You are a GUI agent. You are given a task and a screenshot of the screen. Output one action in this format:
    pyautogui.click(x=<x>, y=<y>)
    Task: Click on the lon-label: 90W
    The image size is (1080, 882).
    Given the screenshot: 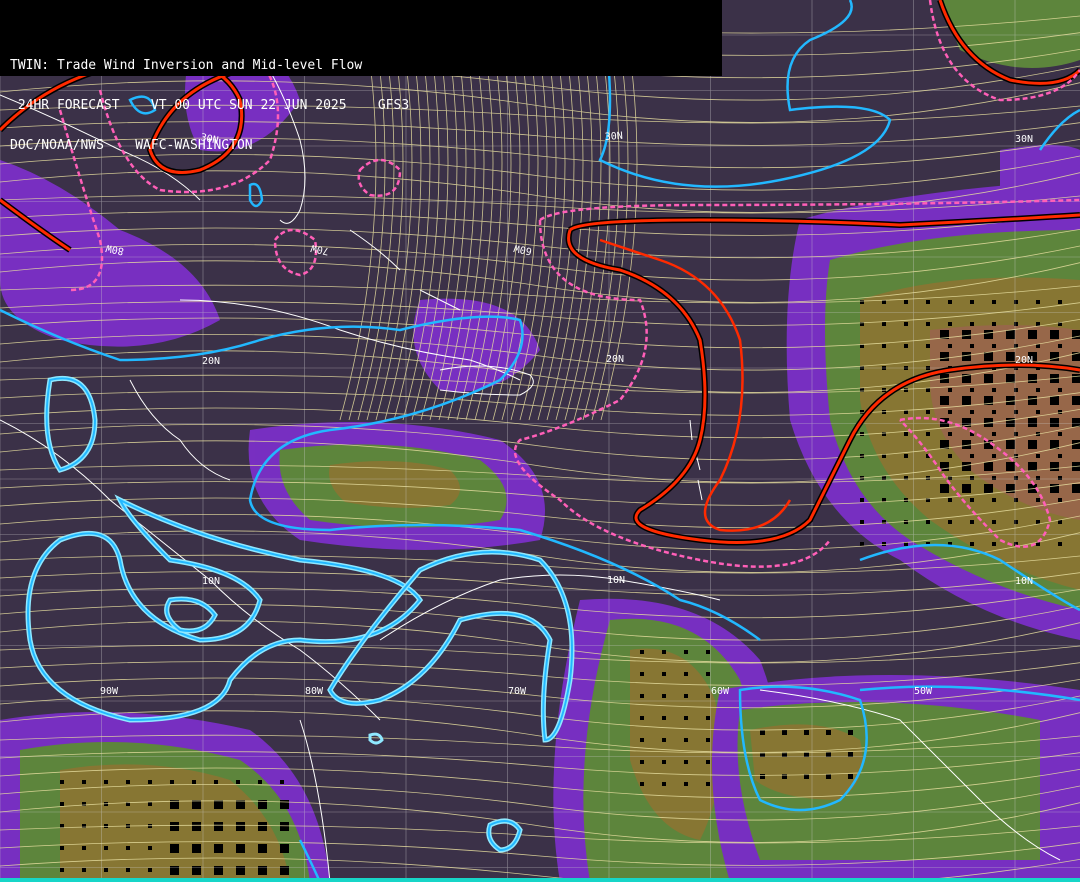 What is the action you would take?
    pyautogui.click(x=109, y=691)
    